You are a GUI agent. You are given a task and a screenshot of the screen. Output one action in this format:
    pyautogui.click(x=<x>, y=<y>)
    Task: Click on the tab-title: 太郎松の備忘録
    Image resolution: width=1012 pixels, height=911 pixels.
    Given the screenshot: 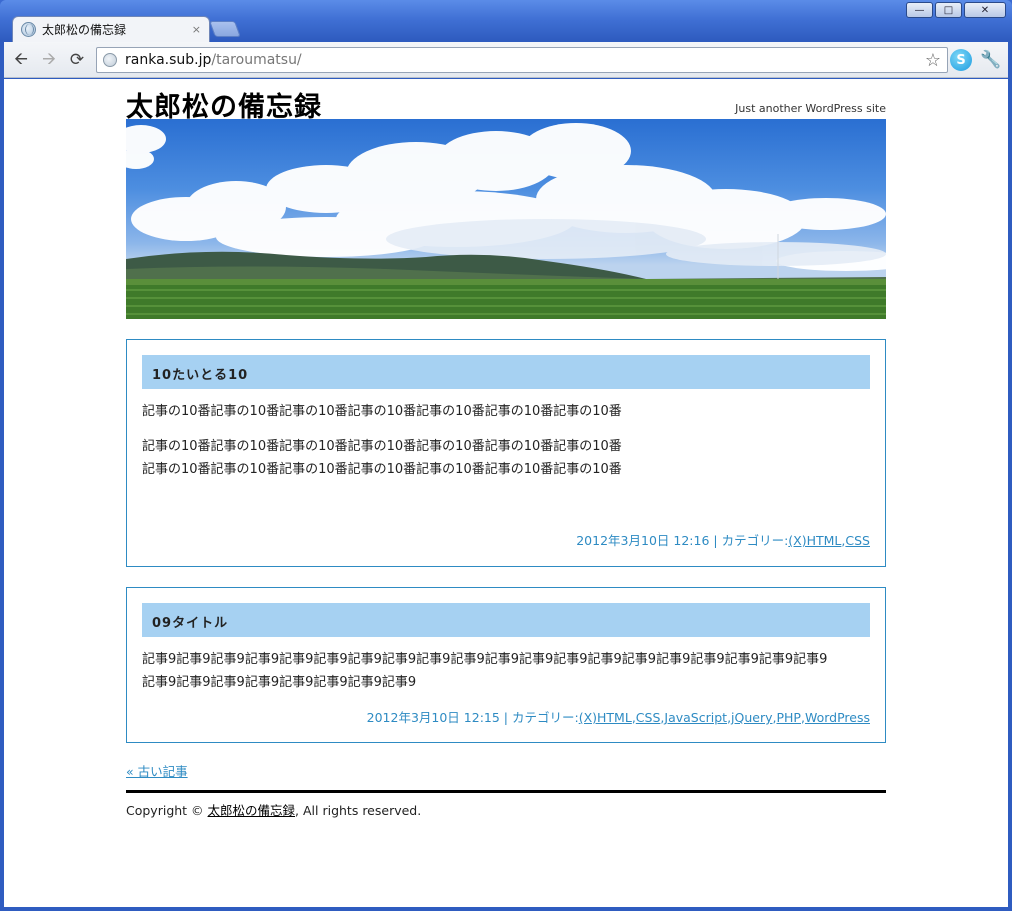 What is the action you would take?
    pyautogui.click(x=84, y=30)
    